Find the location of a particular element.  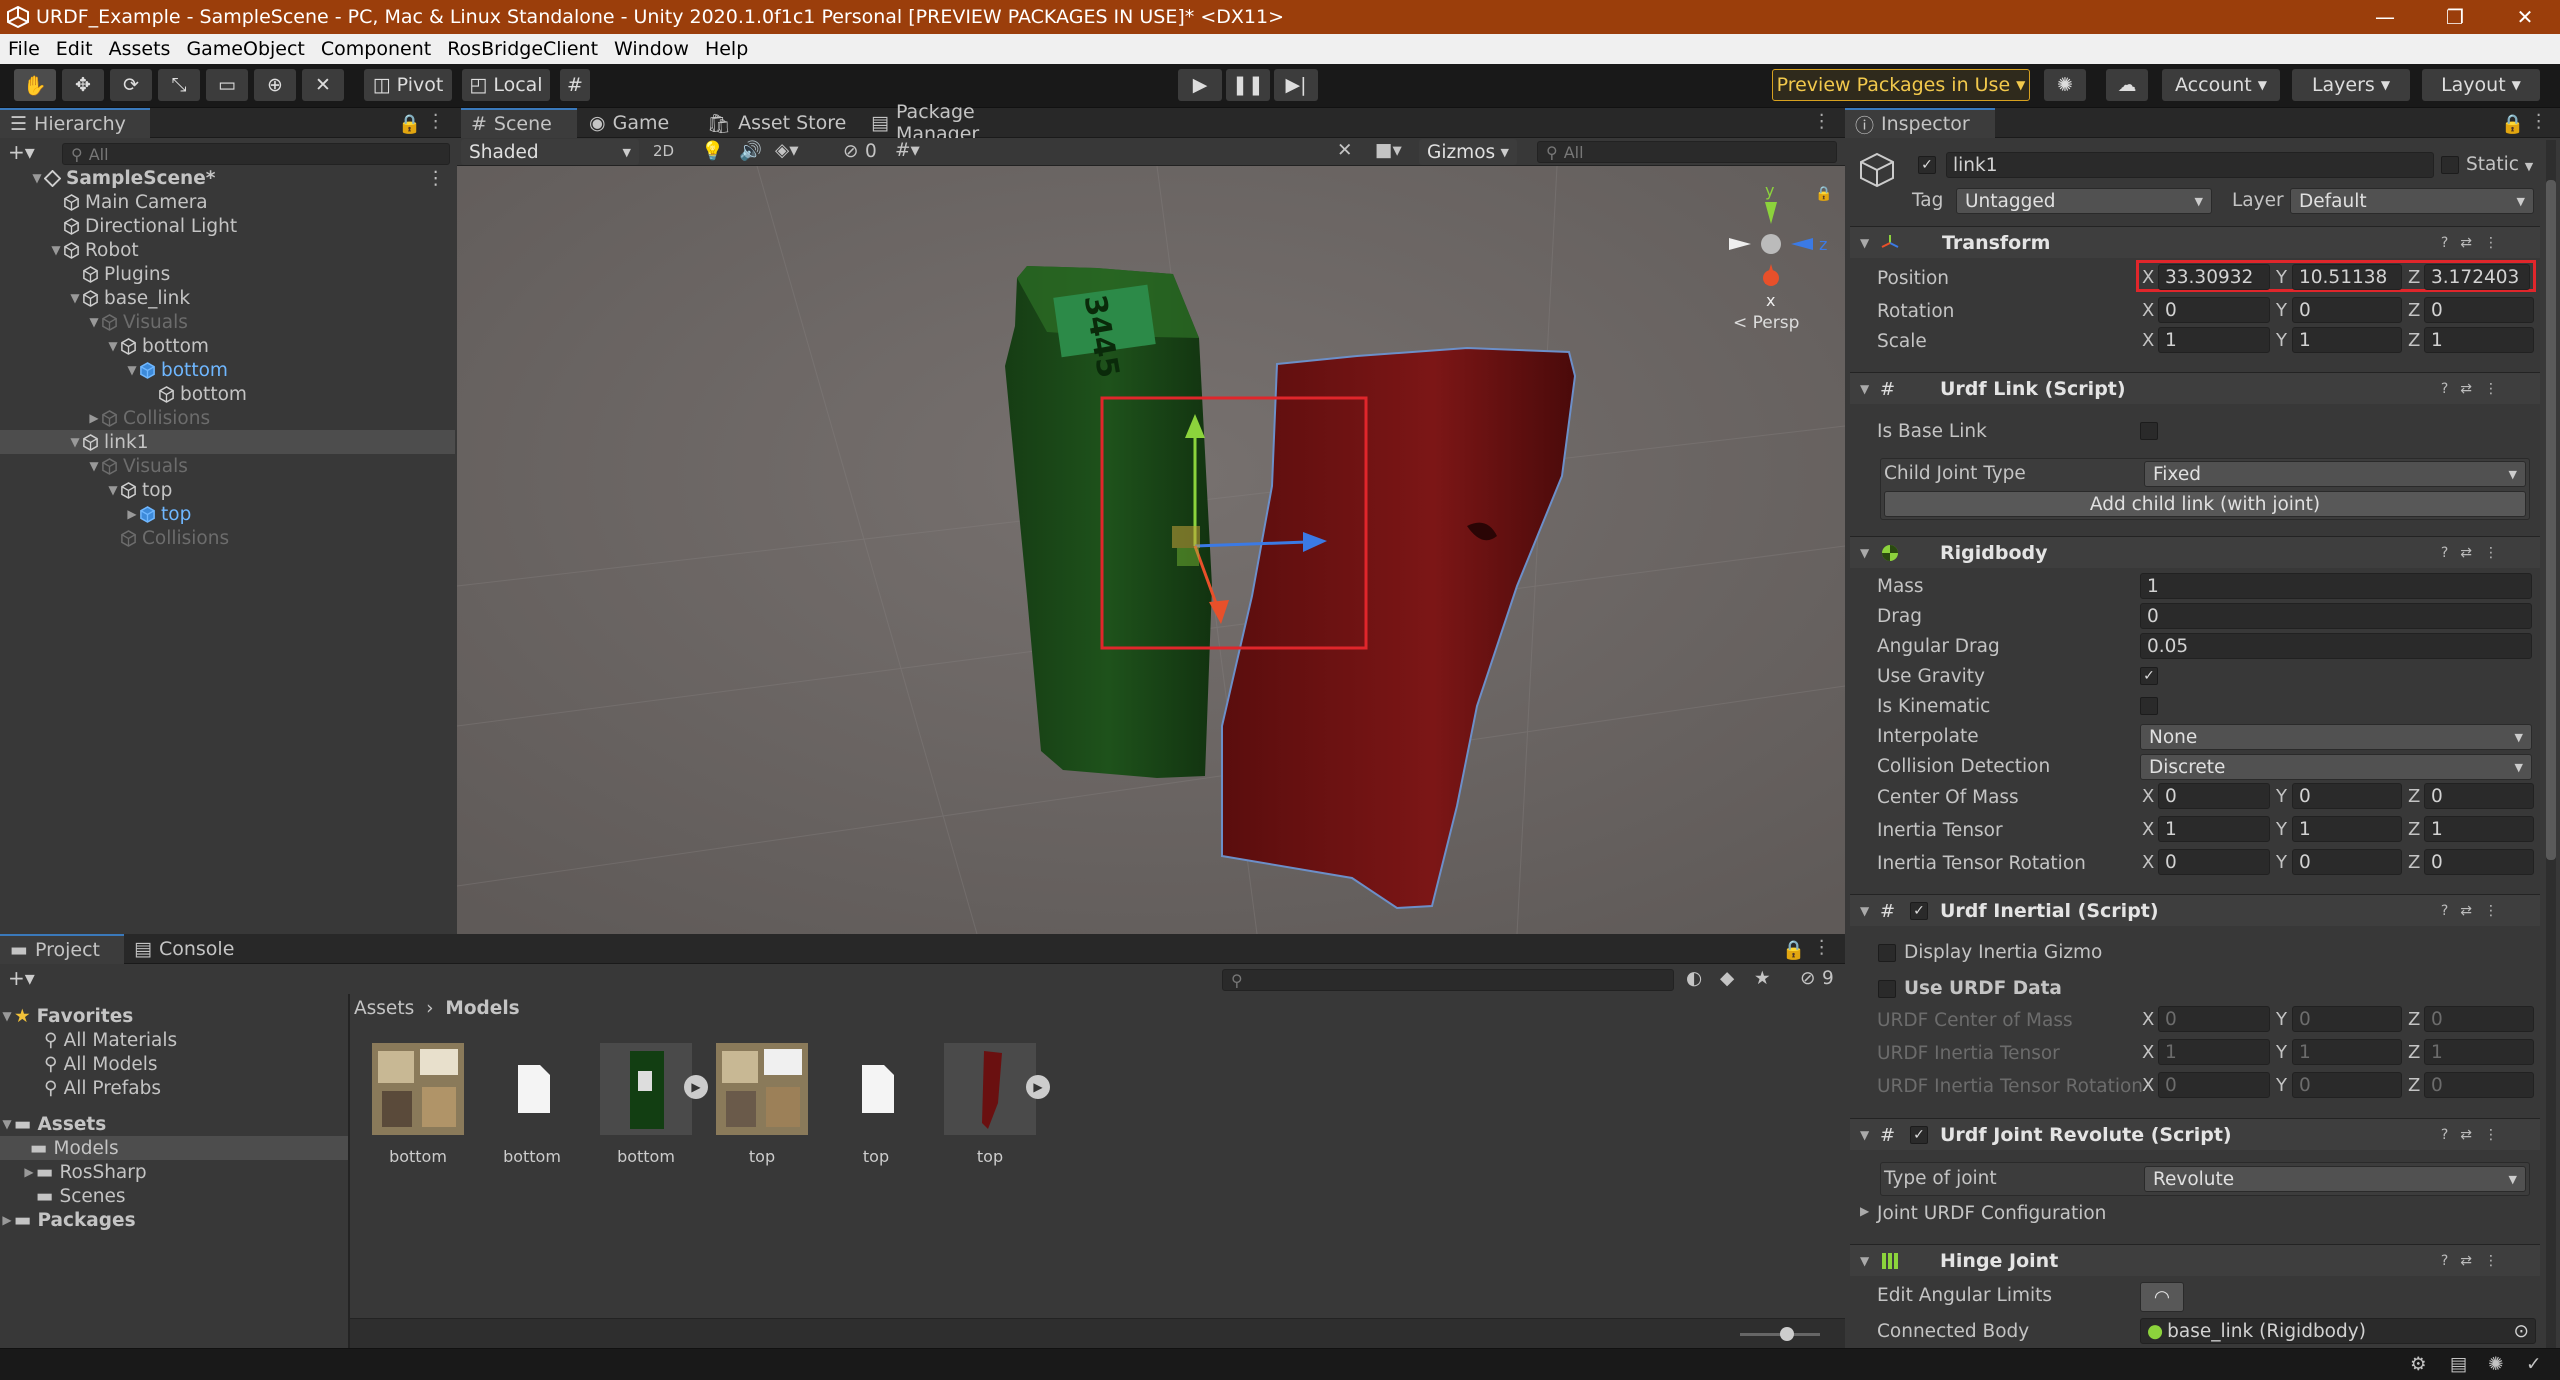

bug-icon: ⚙ is located at coordinates (2418, 1364).